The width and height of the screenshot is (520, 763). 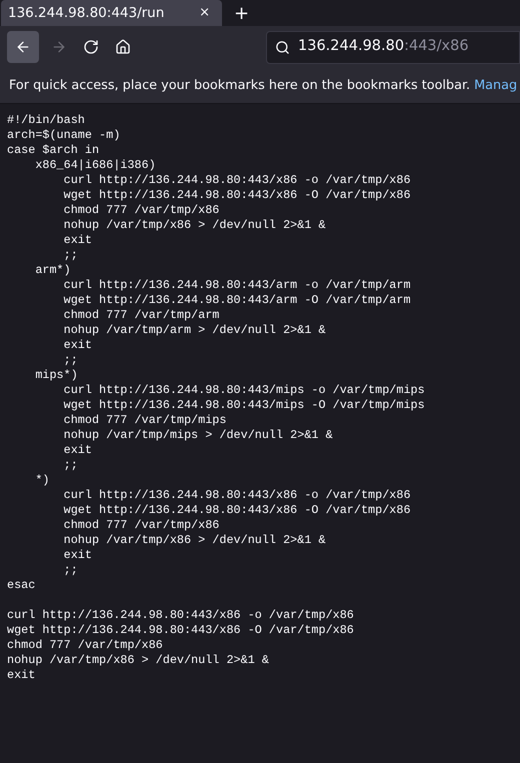 What do you see at coordinates (21, 585) in the screenshot?
I see `code-line: esac` at bounding box center [21, 585].